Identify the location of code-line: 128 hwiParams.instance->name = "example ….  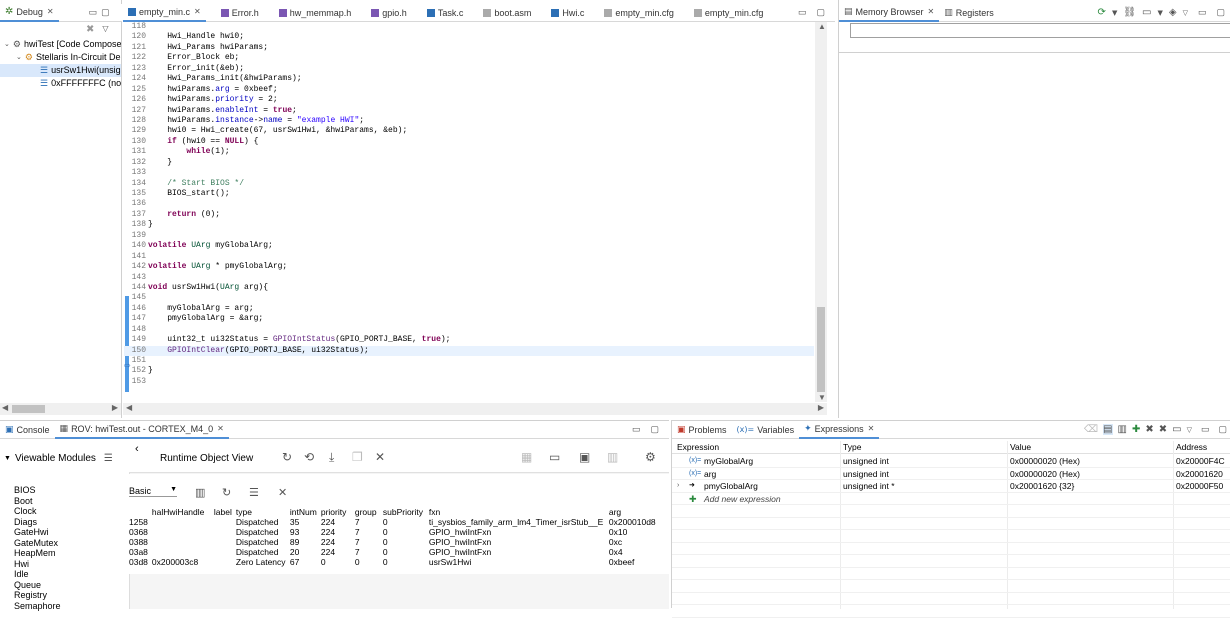
(469, 121).